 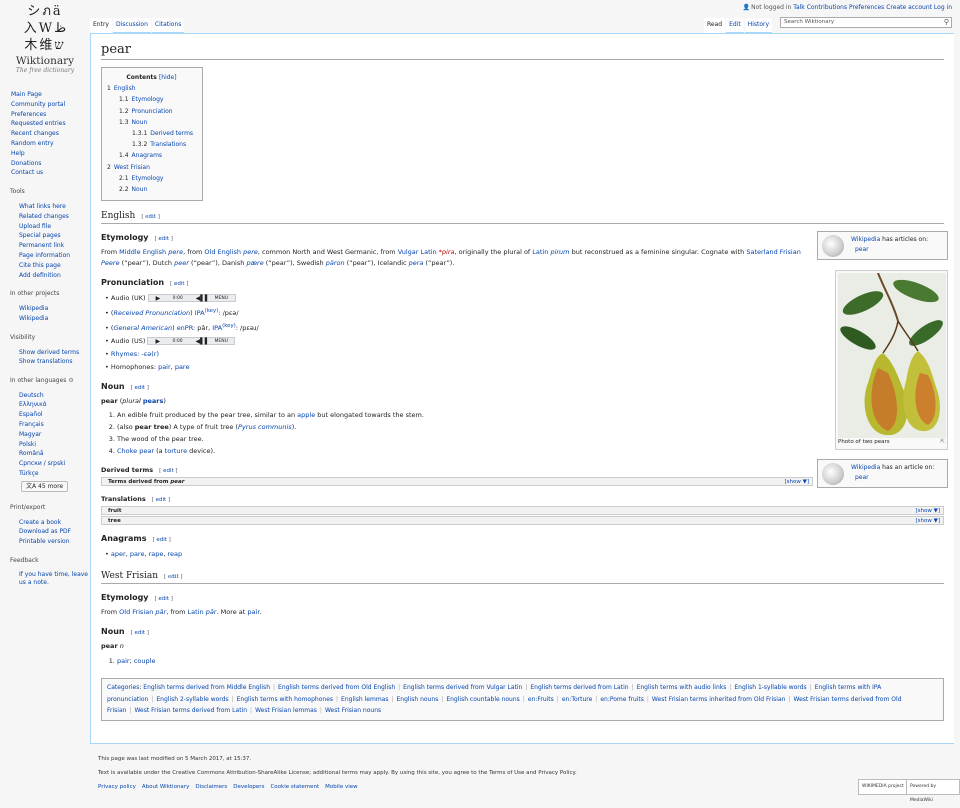 I want to click on sidebar-lang-romana: Română, so click(x=31, y=453).